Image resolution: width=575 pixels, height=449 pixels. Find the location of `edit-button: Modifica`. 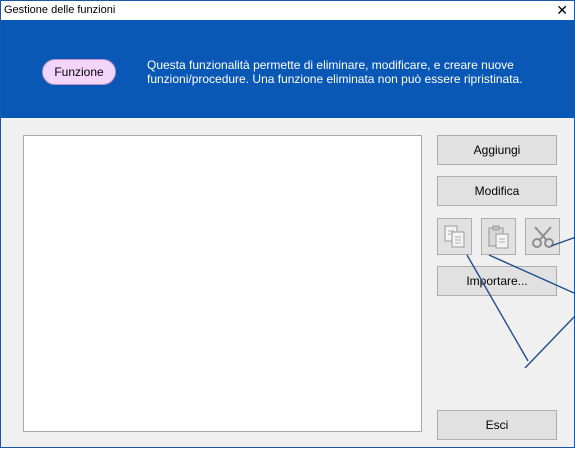

edit-button: Modifica is located at coordinates (497, 191).